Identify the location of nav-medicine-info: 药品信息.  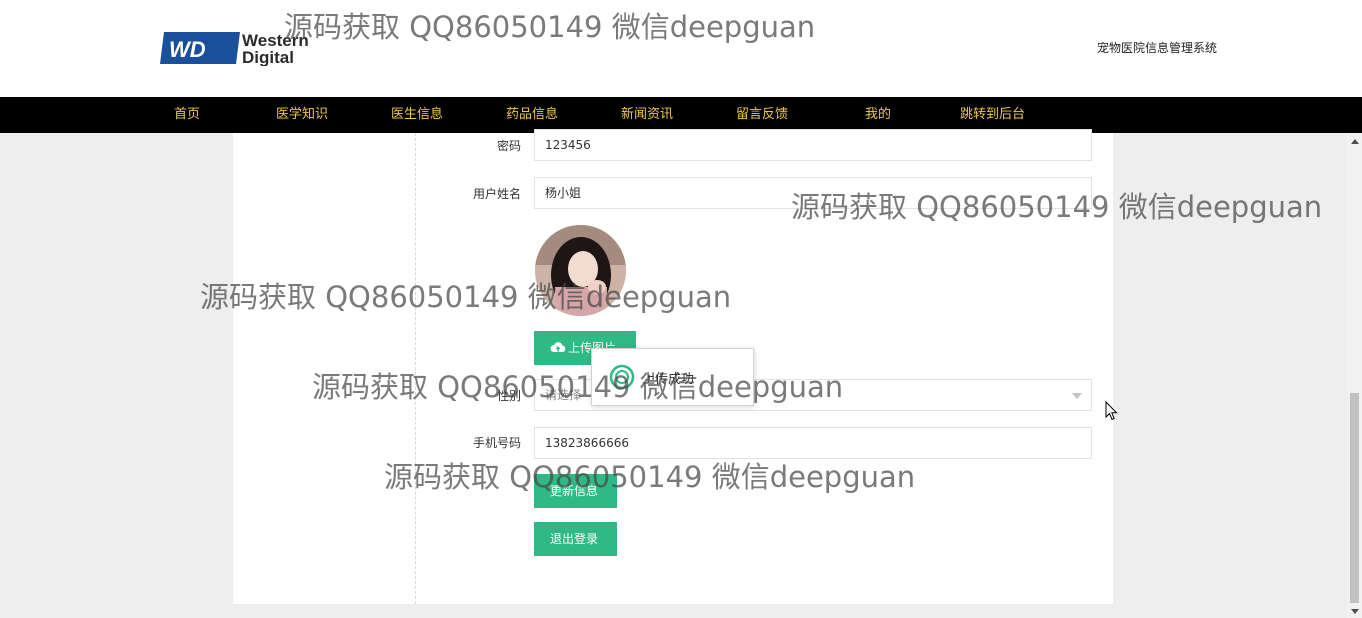
(532, 115).